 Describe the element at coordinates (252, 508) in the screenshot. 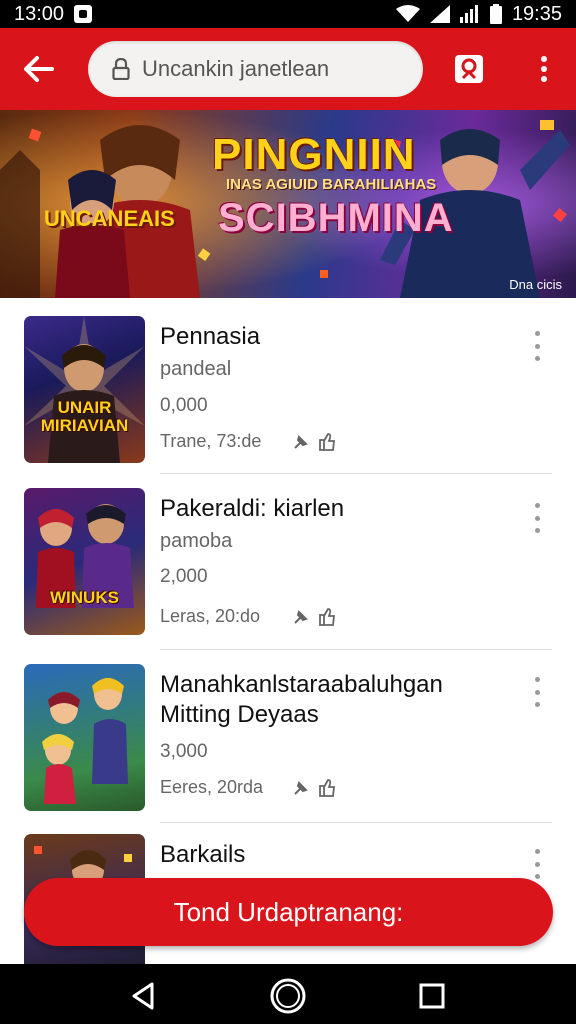

I see `item-title: Pakeraldi: kiarlen` at that location.